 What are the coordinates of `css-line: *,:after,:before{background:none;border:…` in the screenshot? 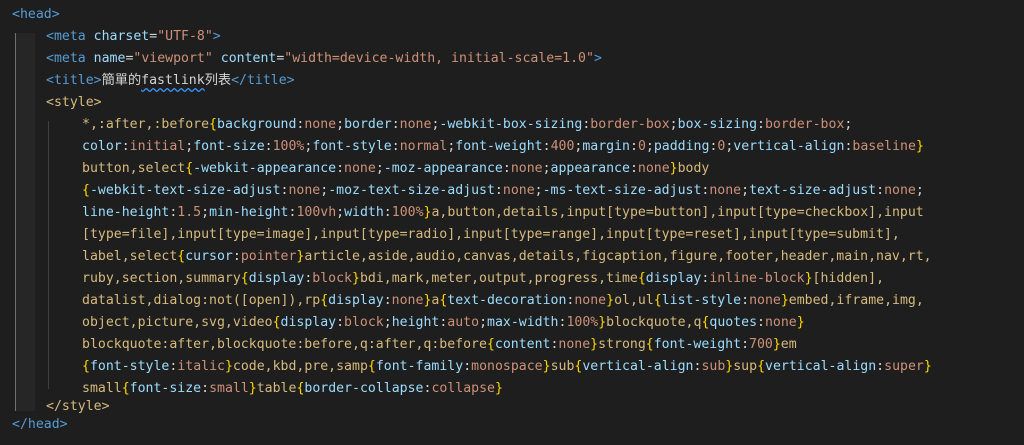 It's located at (467, 125).